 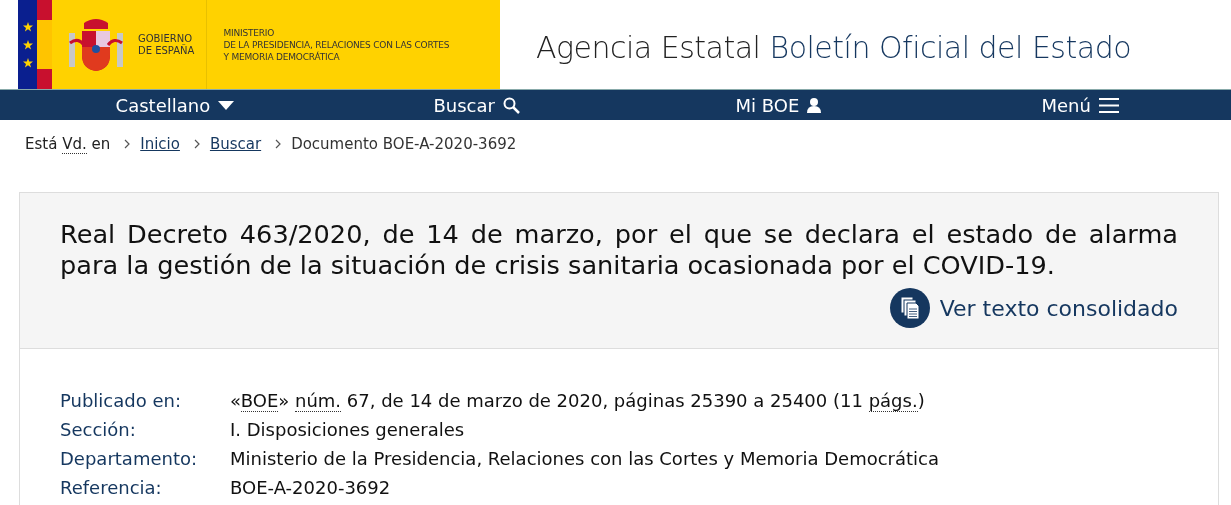 What do you see at coordinates (585, 459) in the screenshot?
I see `field-value: Ministerio de la Presidencia, Relaciones con las Cortes y Memoria Democrática` at bounding box center [585, 459].